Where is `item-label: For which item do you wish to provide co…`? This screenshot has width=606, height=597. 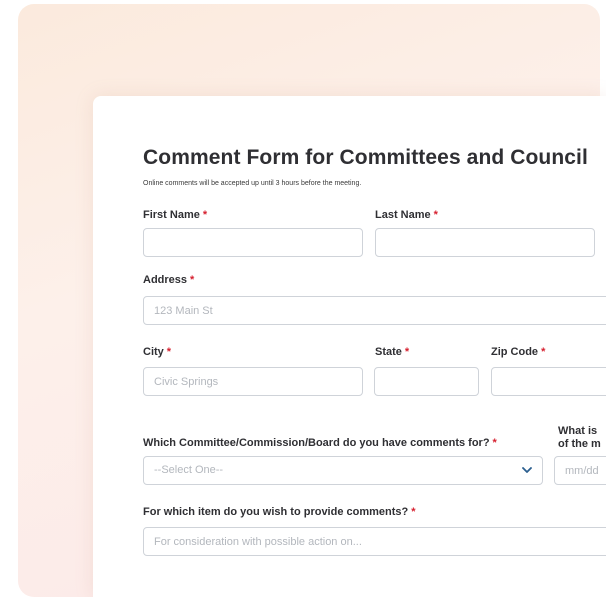
item-label: For which item do you wish to provide co… is located at coordinates (279, 512).